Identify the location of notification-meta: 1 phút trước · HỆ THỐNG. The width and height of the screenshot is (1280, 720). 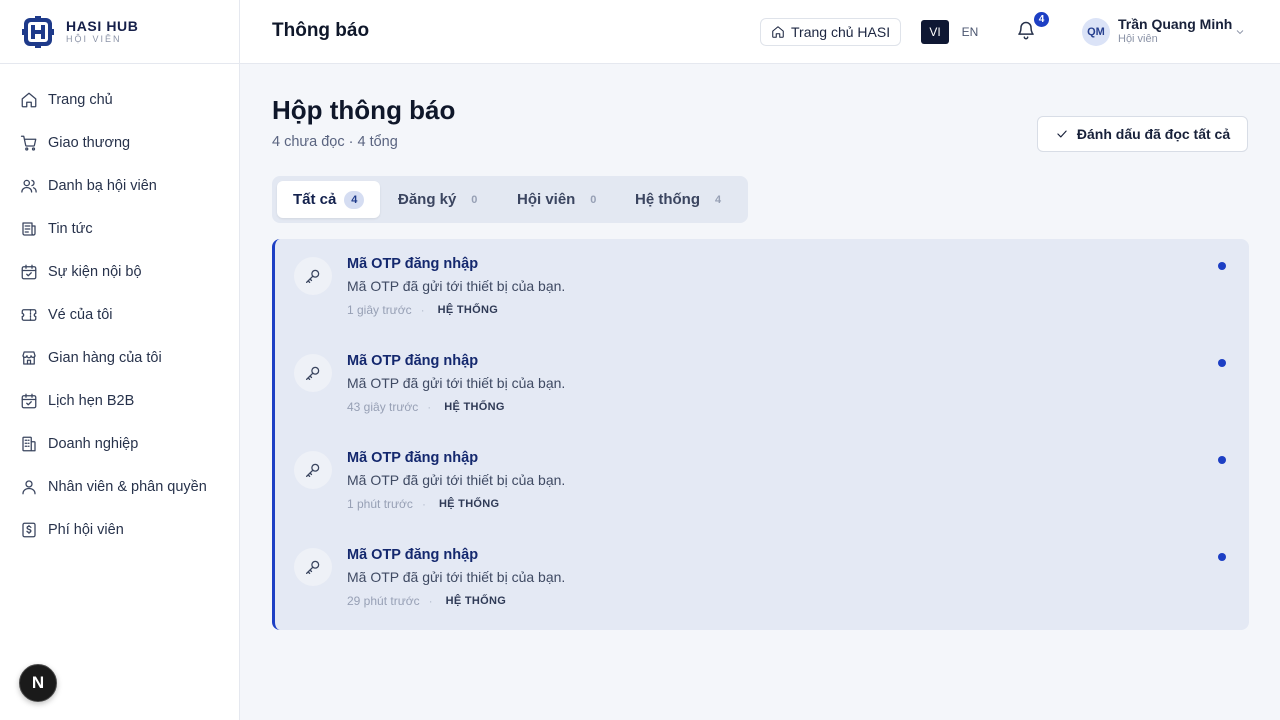
(425, 504).